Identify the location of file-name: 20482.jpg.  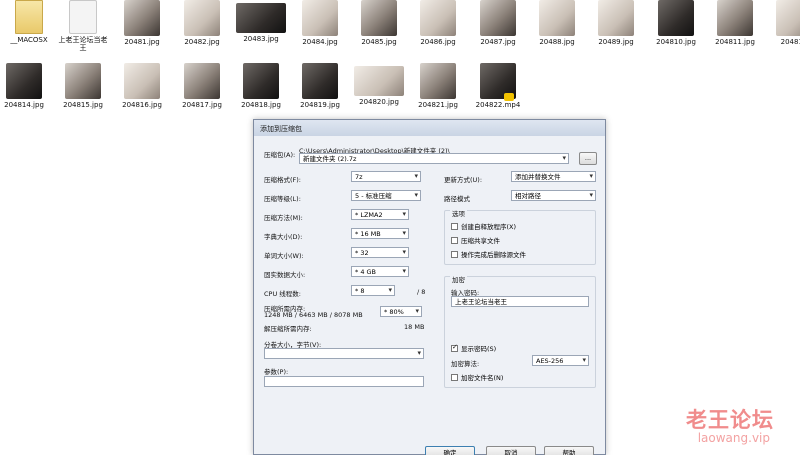
(202, 42).